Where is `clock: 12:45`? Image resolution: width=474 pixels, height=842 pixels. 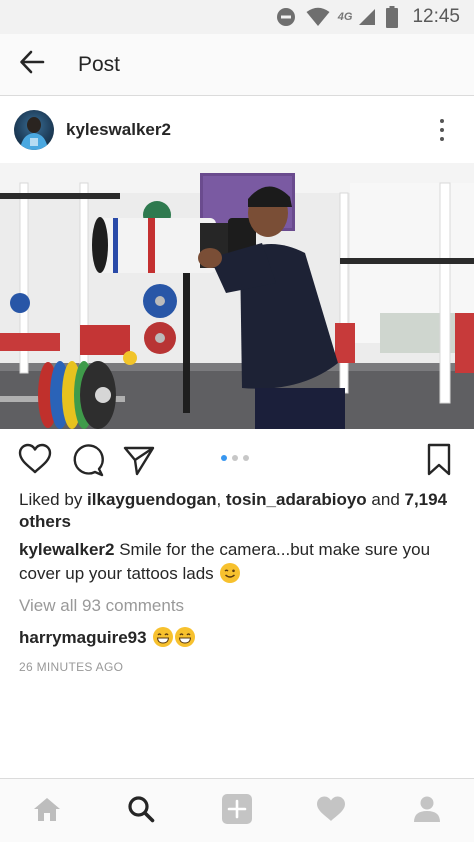
clock: 12:45 is located at coordinates (436, 16).